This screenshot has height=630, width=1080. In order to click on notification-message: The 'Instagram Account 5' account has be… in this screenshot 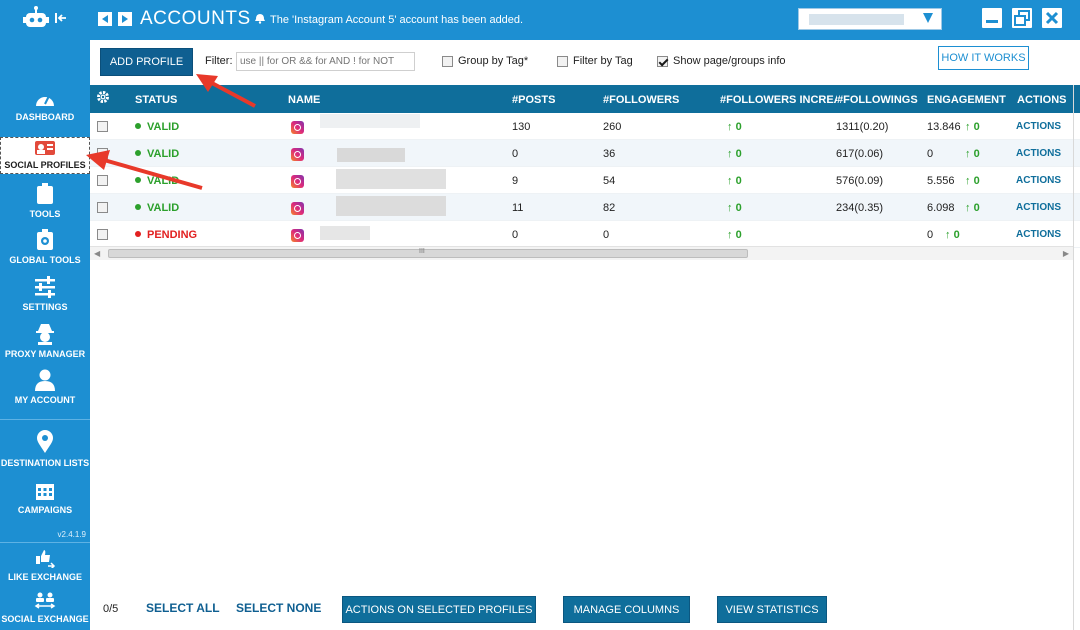, I will do `click(389, 20)`.